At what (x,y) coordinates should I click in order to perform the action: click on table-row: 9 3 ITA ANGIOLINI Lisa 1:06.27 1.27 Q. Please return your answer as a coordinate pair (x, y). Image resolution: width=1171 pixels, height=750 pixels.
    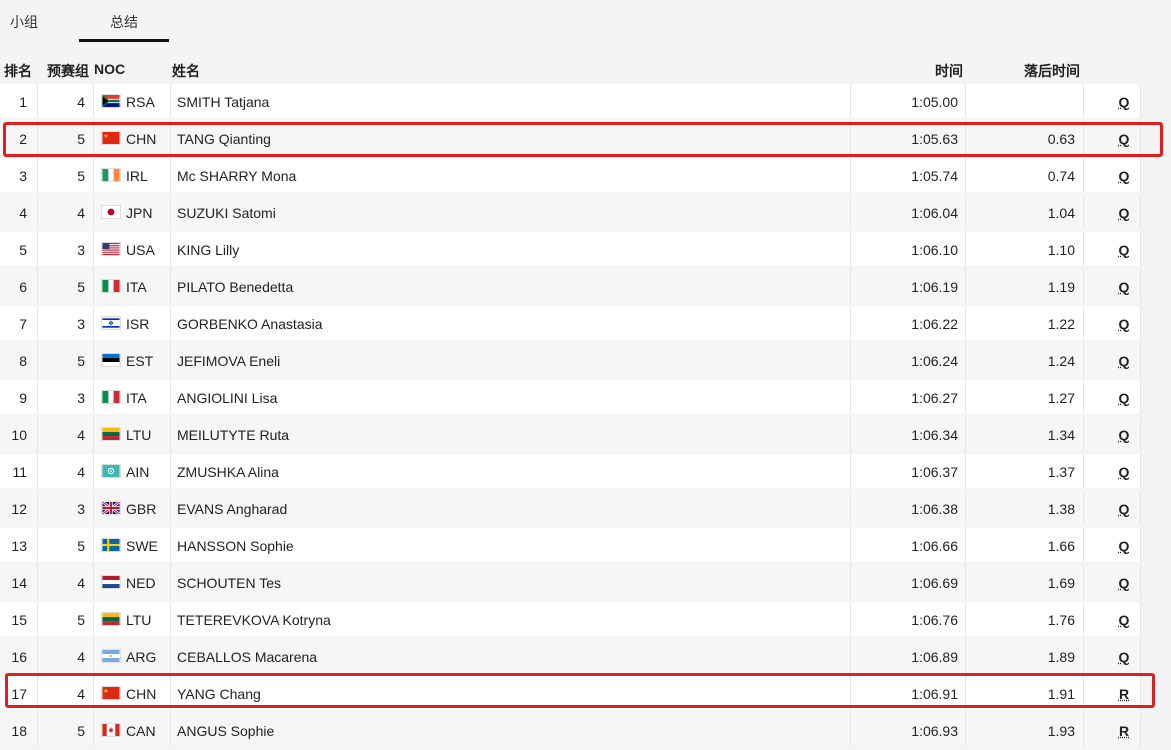
    Looking at the image, I should click on (585, 398).